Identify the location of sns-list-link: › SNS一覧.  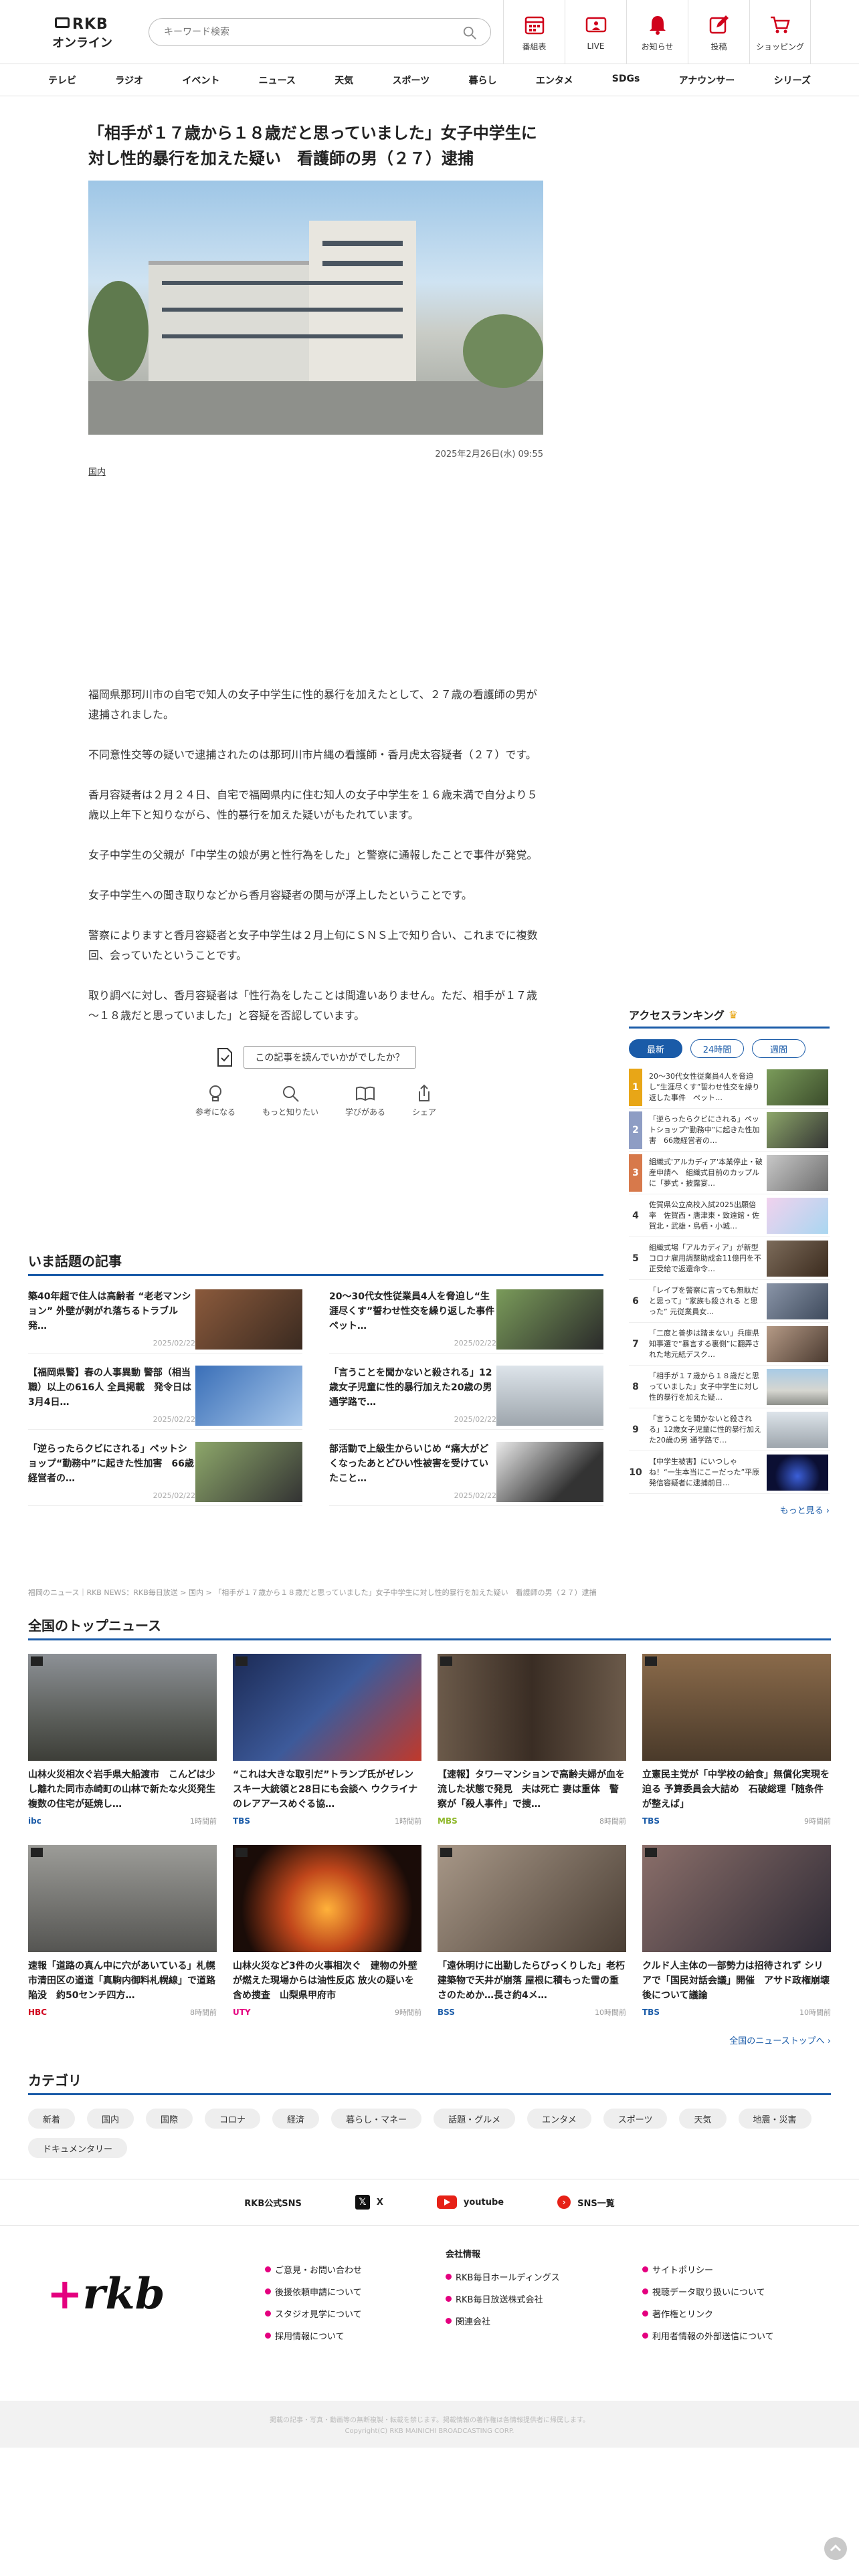
(586, 2202).